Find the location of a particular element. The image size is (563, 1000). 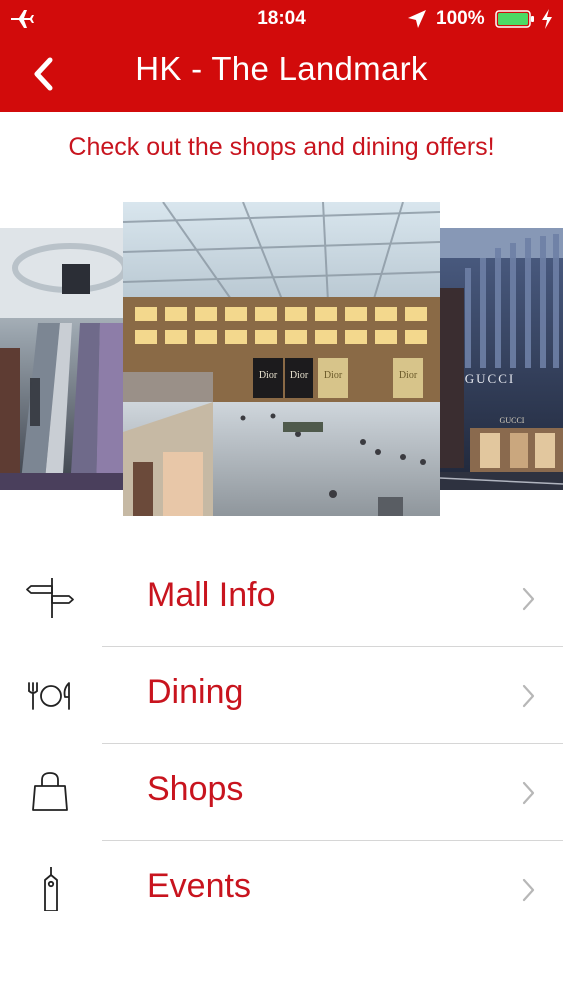

menu-item-events: Events is located at coordinates (281, 889).